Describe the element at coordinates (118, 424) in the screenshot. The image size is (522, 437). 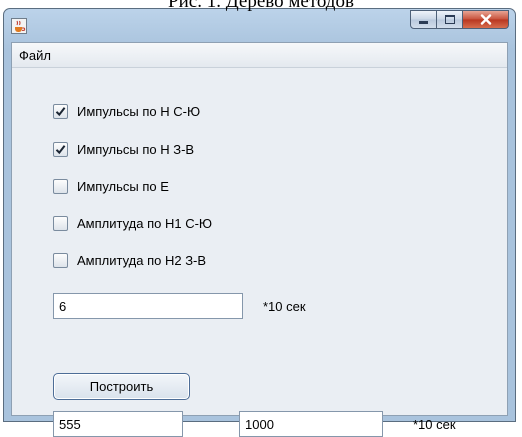
I see `range-from-input` at that location.